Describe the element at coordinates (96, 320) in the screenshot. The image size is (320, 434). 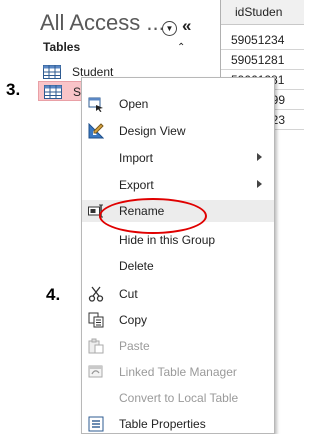
I see `copy-icon` at that location.